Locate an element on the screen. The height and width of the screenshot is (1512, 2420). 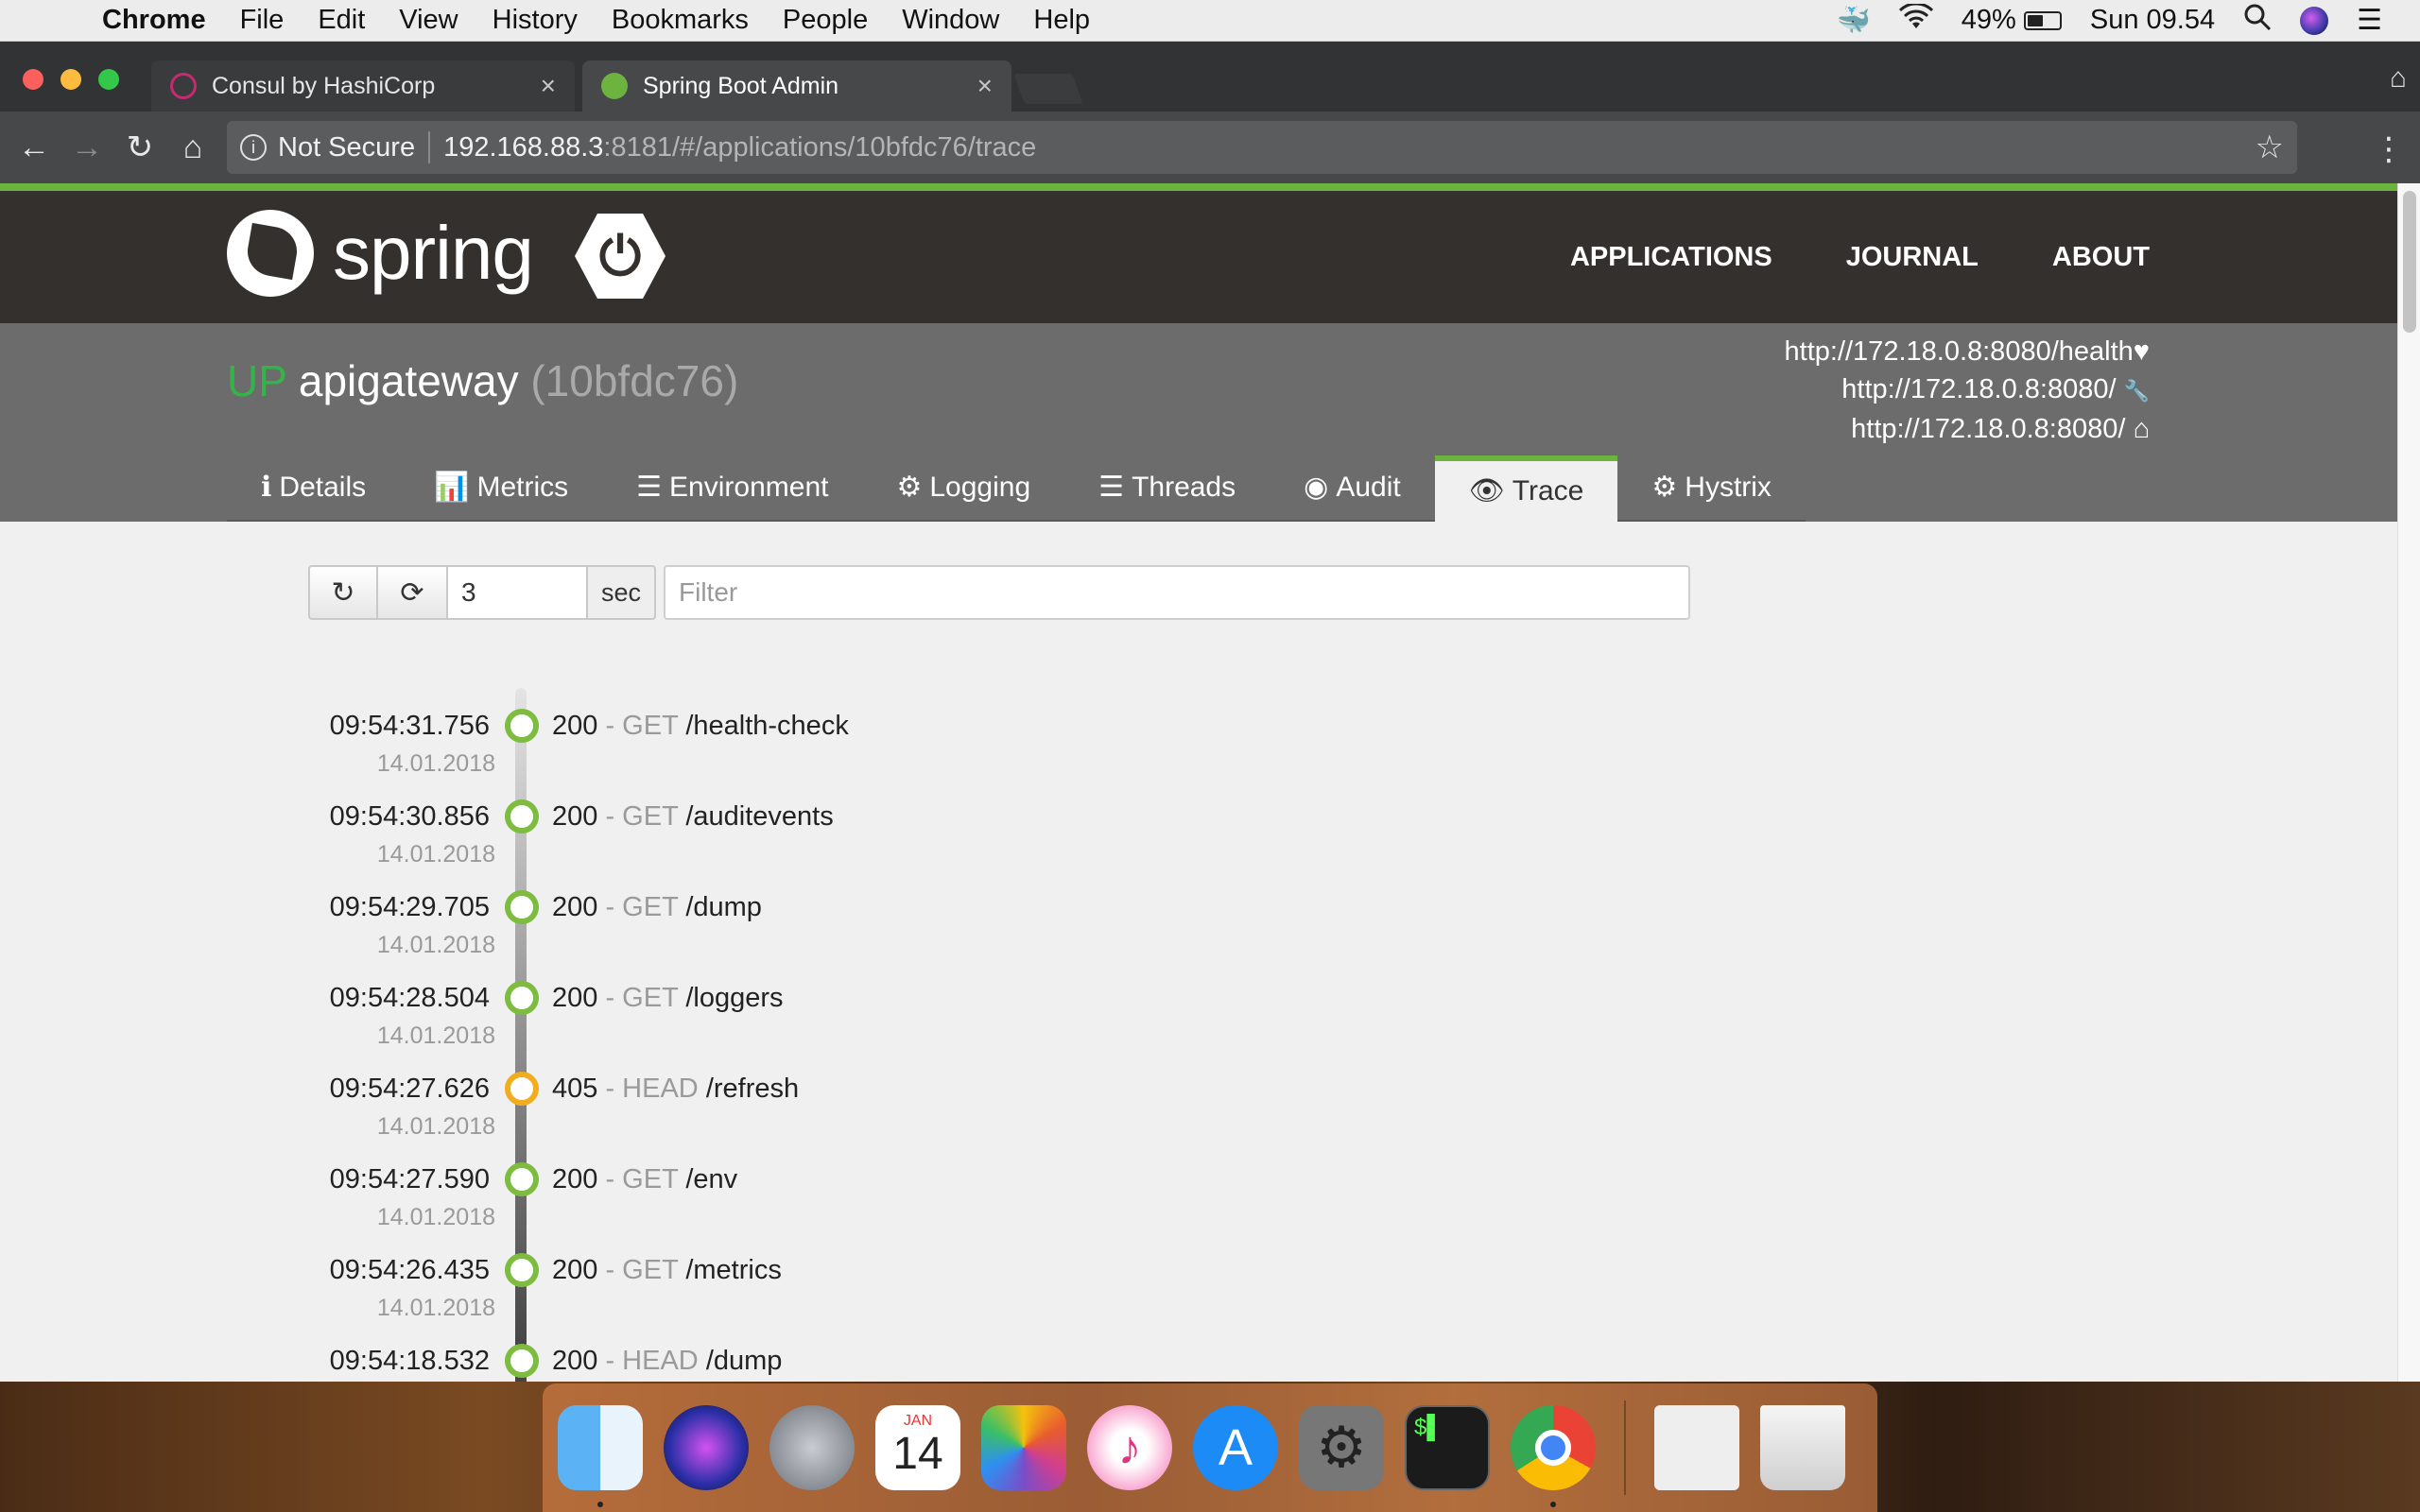
tab-logging: ⚙ Logging is located at coordinates (963, 488).